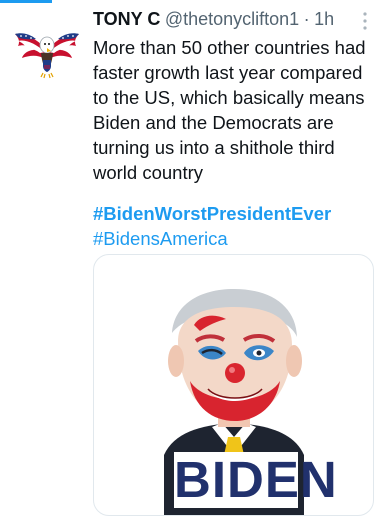  I want to click on display-name: TONY C, so click(126, 19).